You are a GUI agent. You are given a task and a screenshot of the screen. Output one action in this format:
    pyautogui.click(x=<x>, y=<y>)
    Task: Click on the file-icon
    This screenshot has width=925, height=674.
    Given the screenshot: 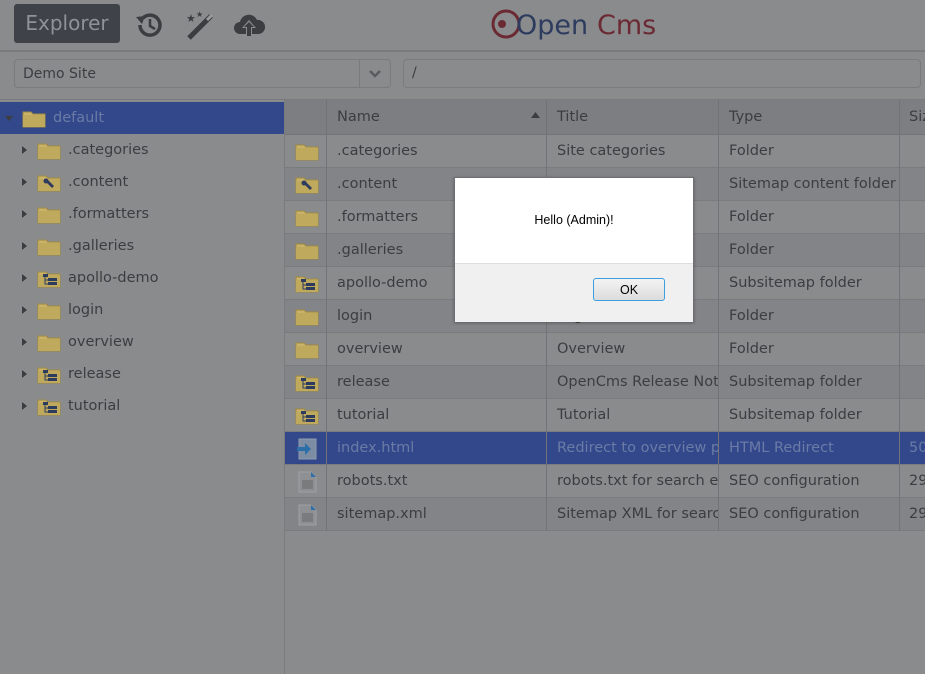 What is the action you would take?
    pyautogui.click(x=307, y=515)
    